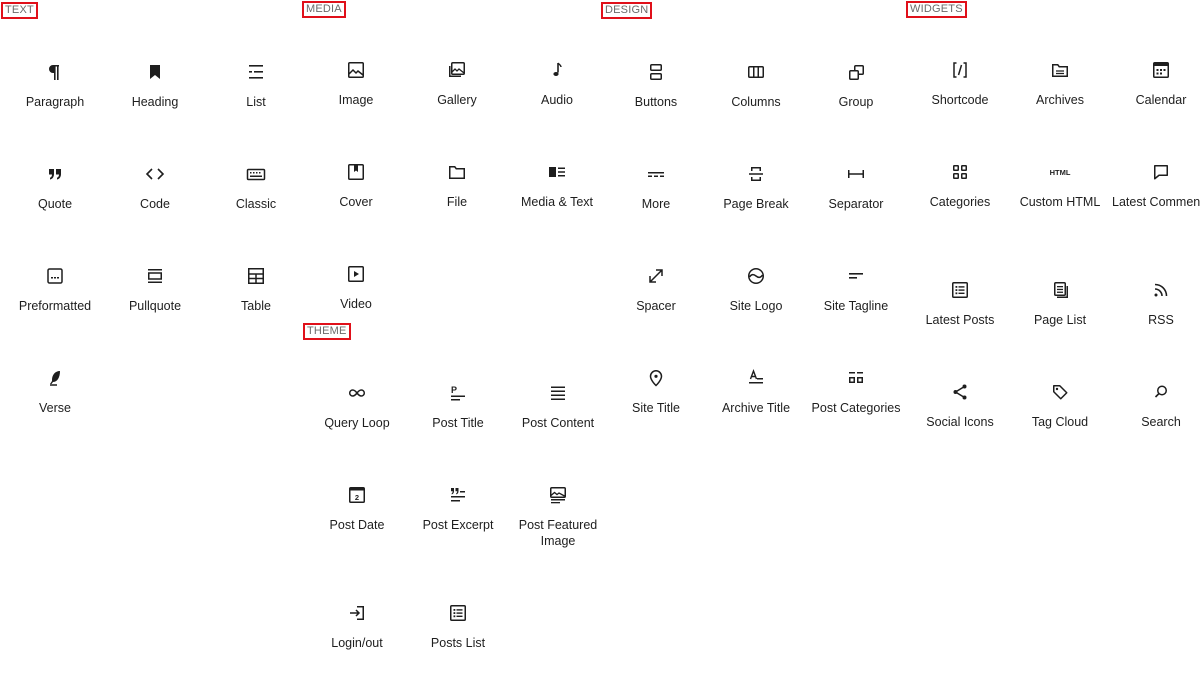  What do you see at coordinates (457, 70) in the screenshot?
I see `gallery-icon` at bounding box center [457, 70].